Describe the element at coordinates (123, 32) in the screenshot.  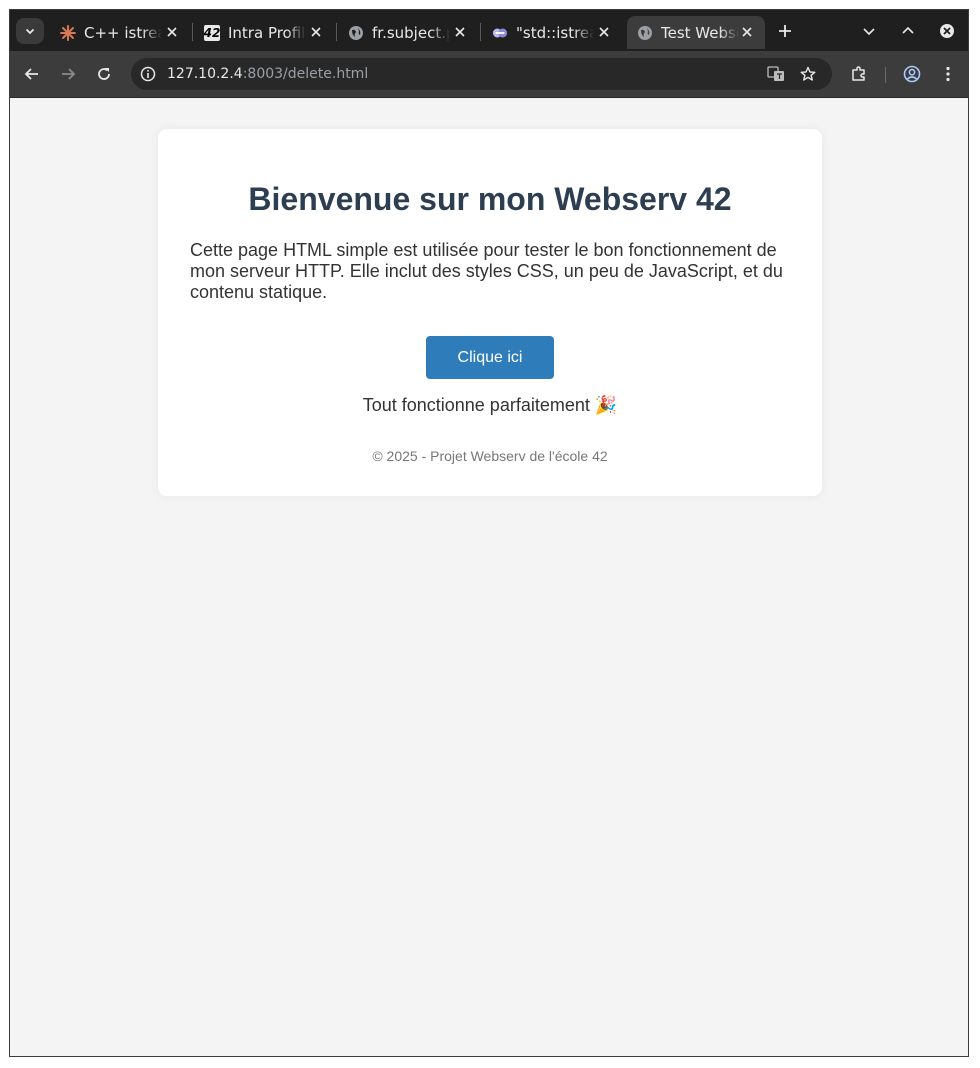
I see `tab-title: C++ istream` at that location.